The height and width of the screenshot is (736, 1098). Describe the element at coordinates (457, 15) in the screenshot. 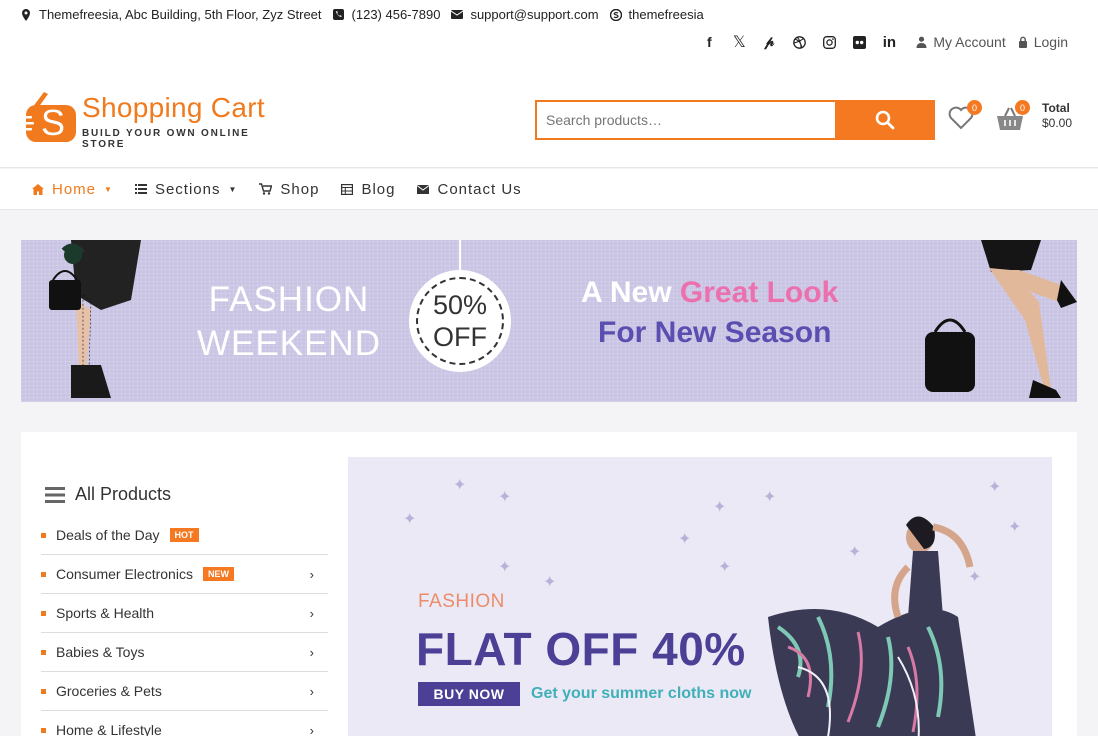

I see `envelope-icon` at that location.